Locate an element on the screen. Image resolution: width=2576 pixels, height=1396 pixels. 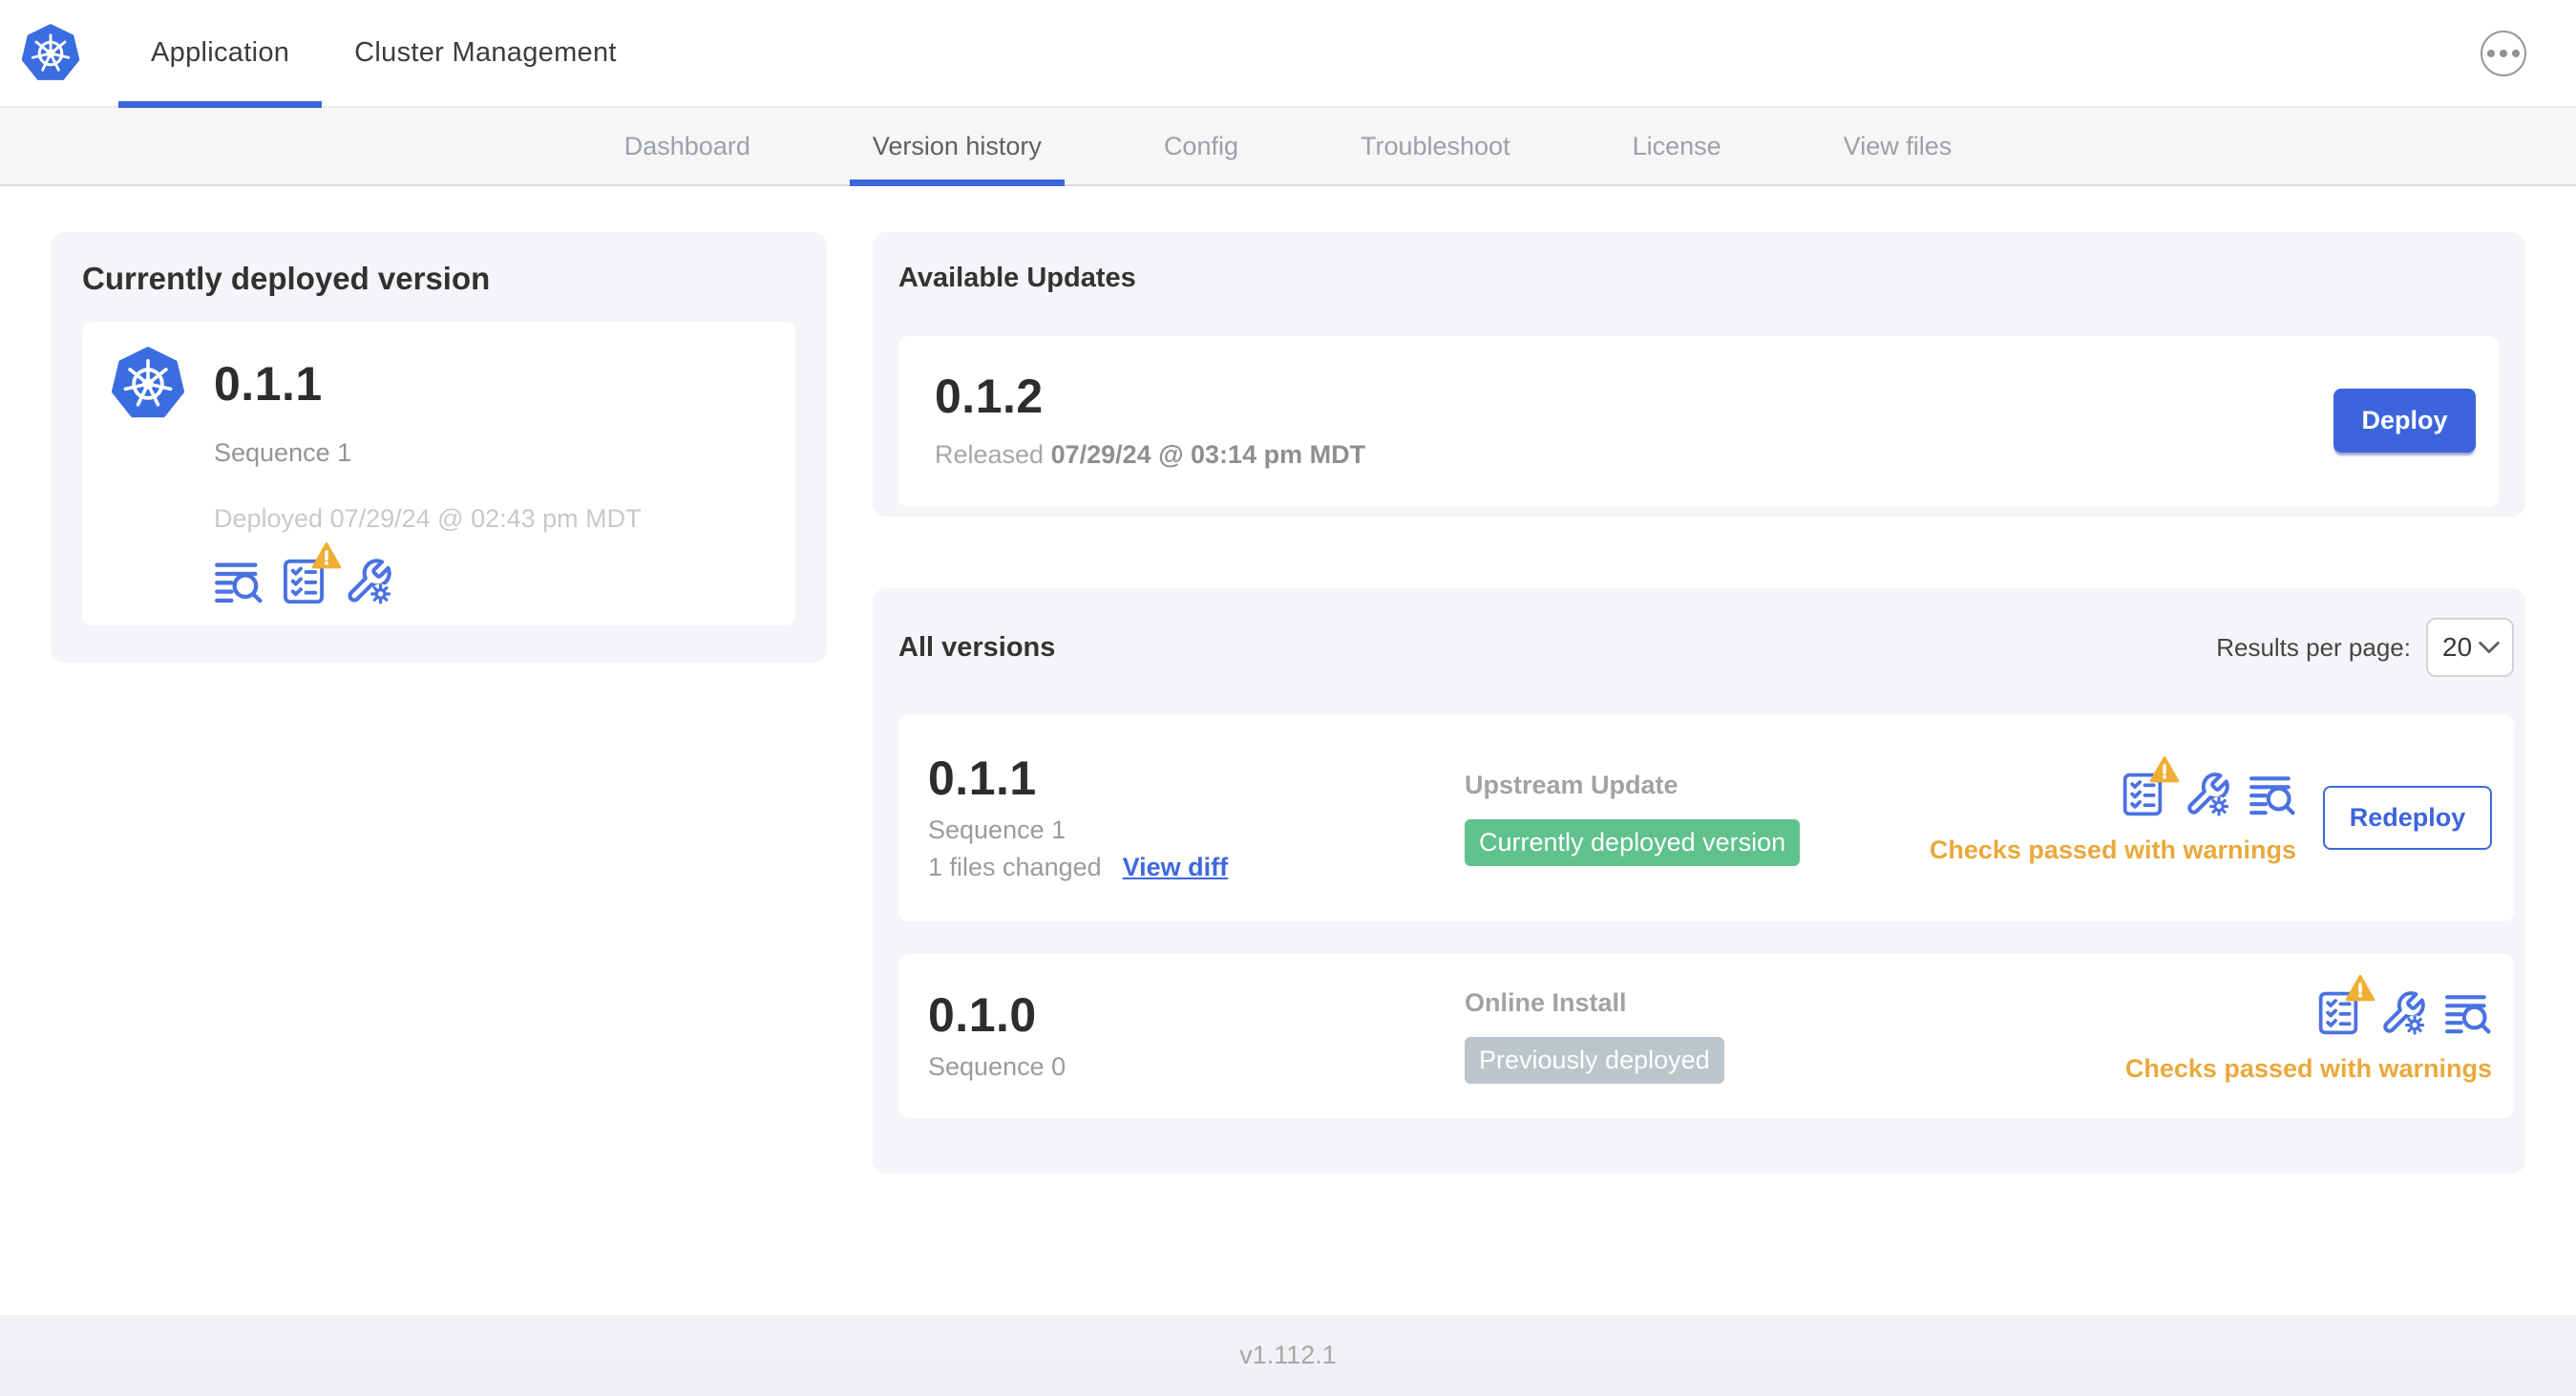
tab-application-label: Application is located at coordinates (220, 52).